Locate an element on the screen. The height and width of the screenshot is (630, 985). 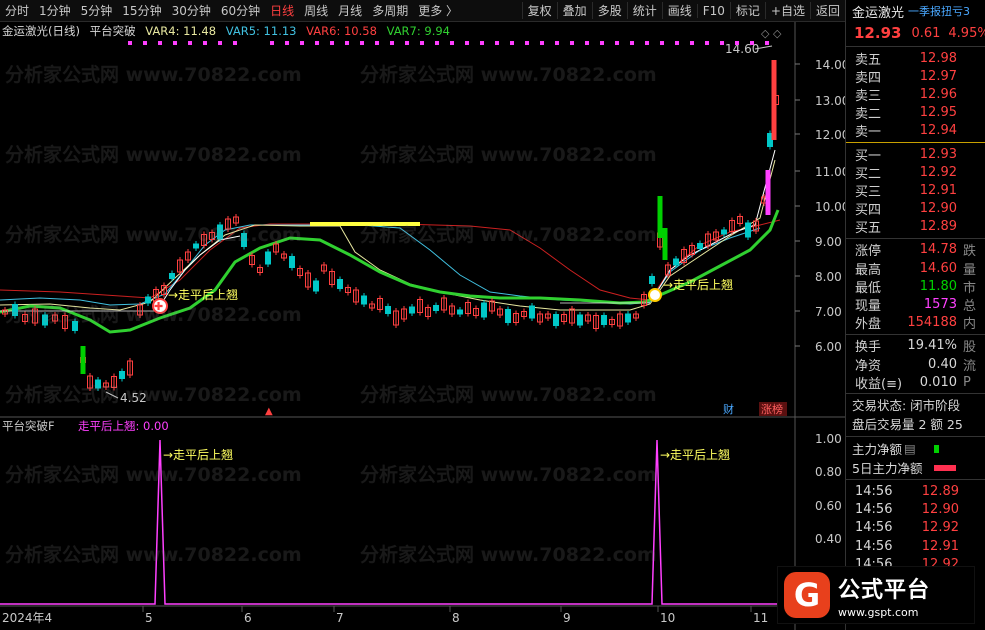
timeframe-tab: 5分钟 is located at coordinates (97, 10).